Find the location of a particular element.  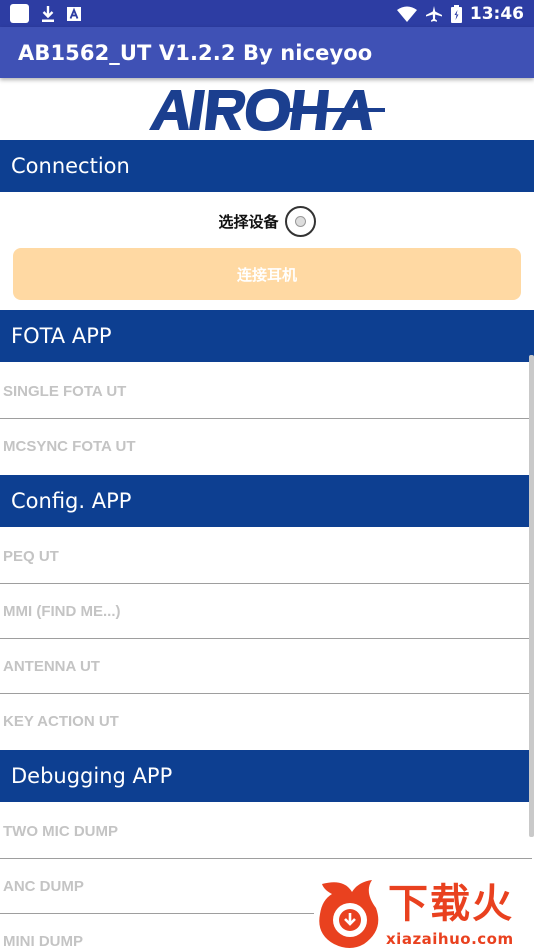

battery-icon is located at coordinates (456, 13).